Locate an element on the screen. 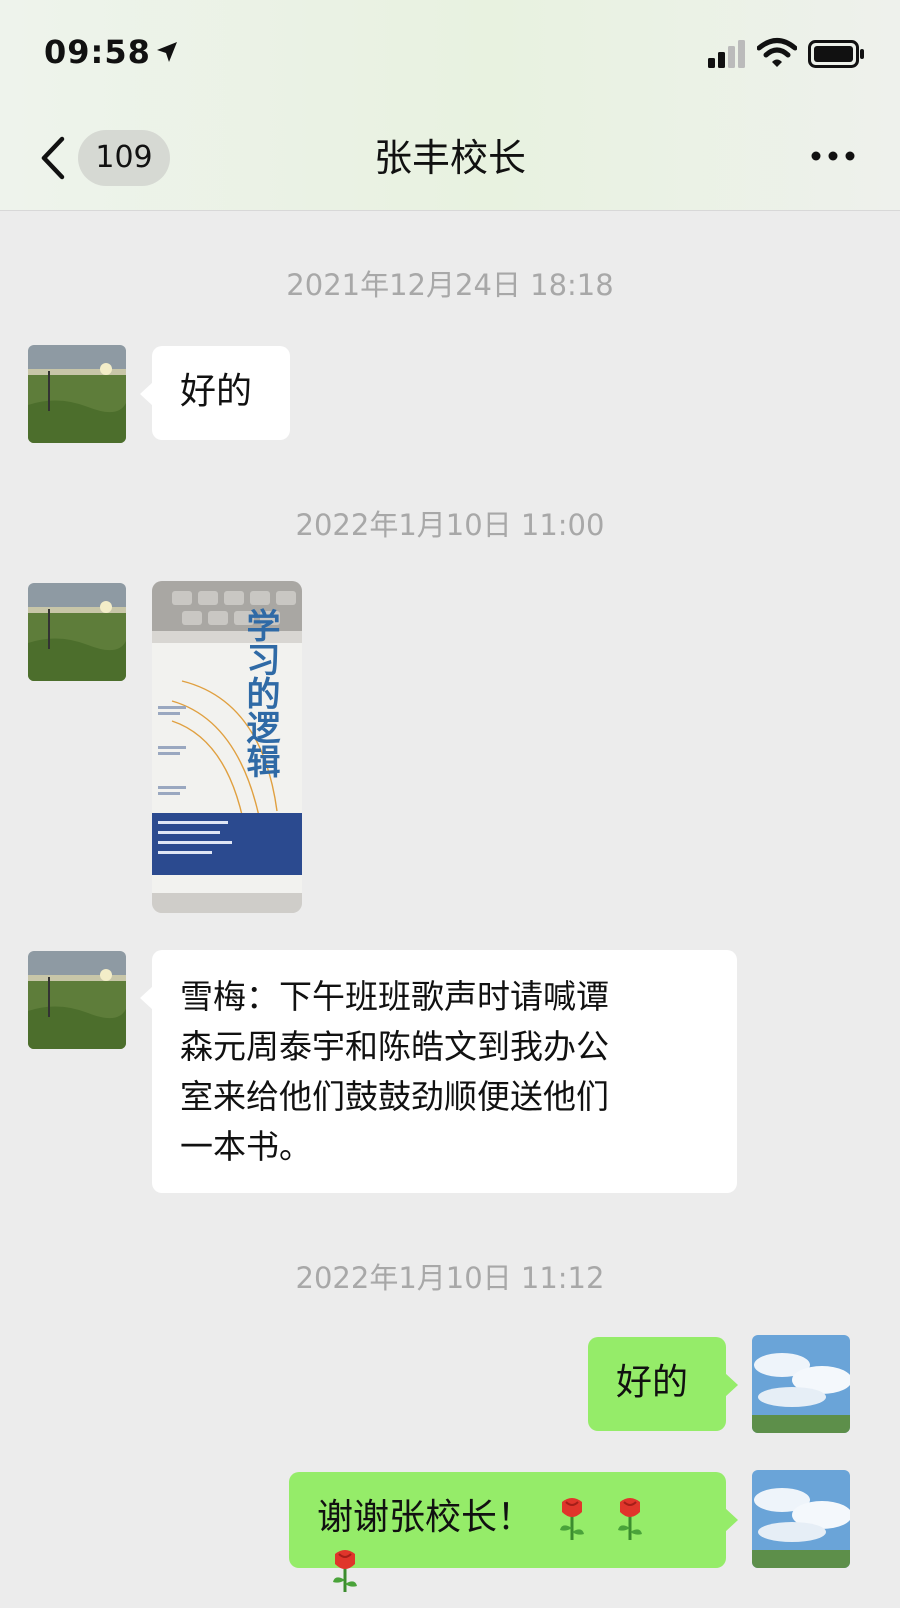 The image size is (900, 1608). message-text-line: 室来给他们鼓鼓劲顺便送他们 is located at coordinates (394, 1096).